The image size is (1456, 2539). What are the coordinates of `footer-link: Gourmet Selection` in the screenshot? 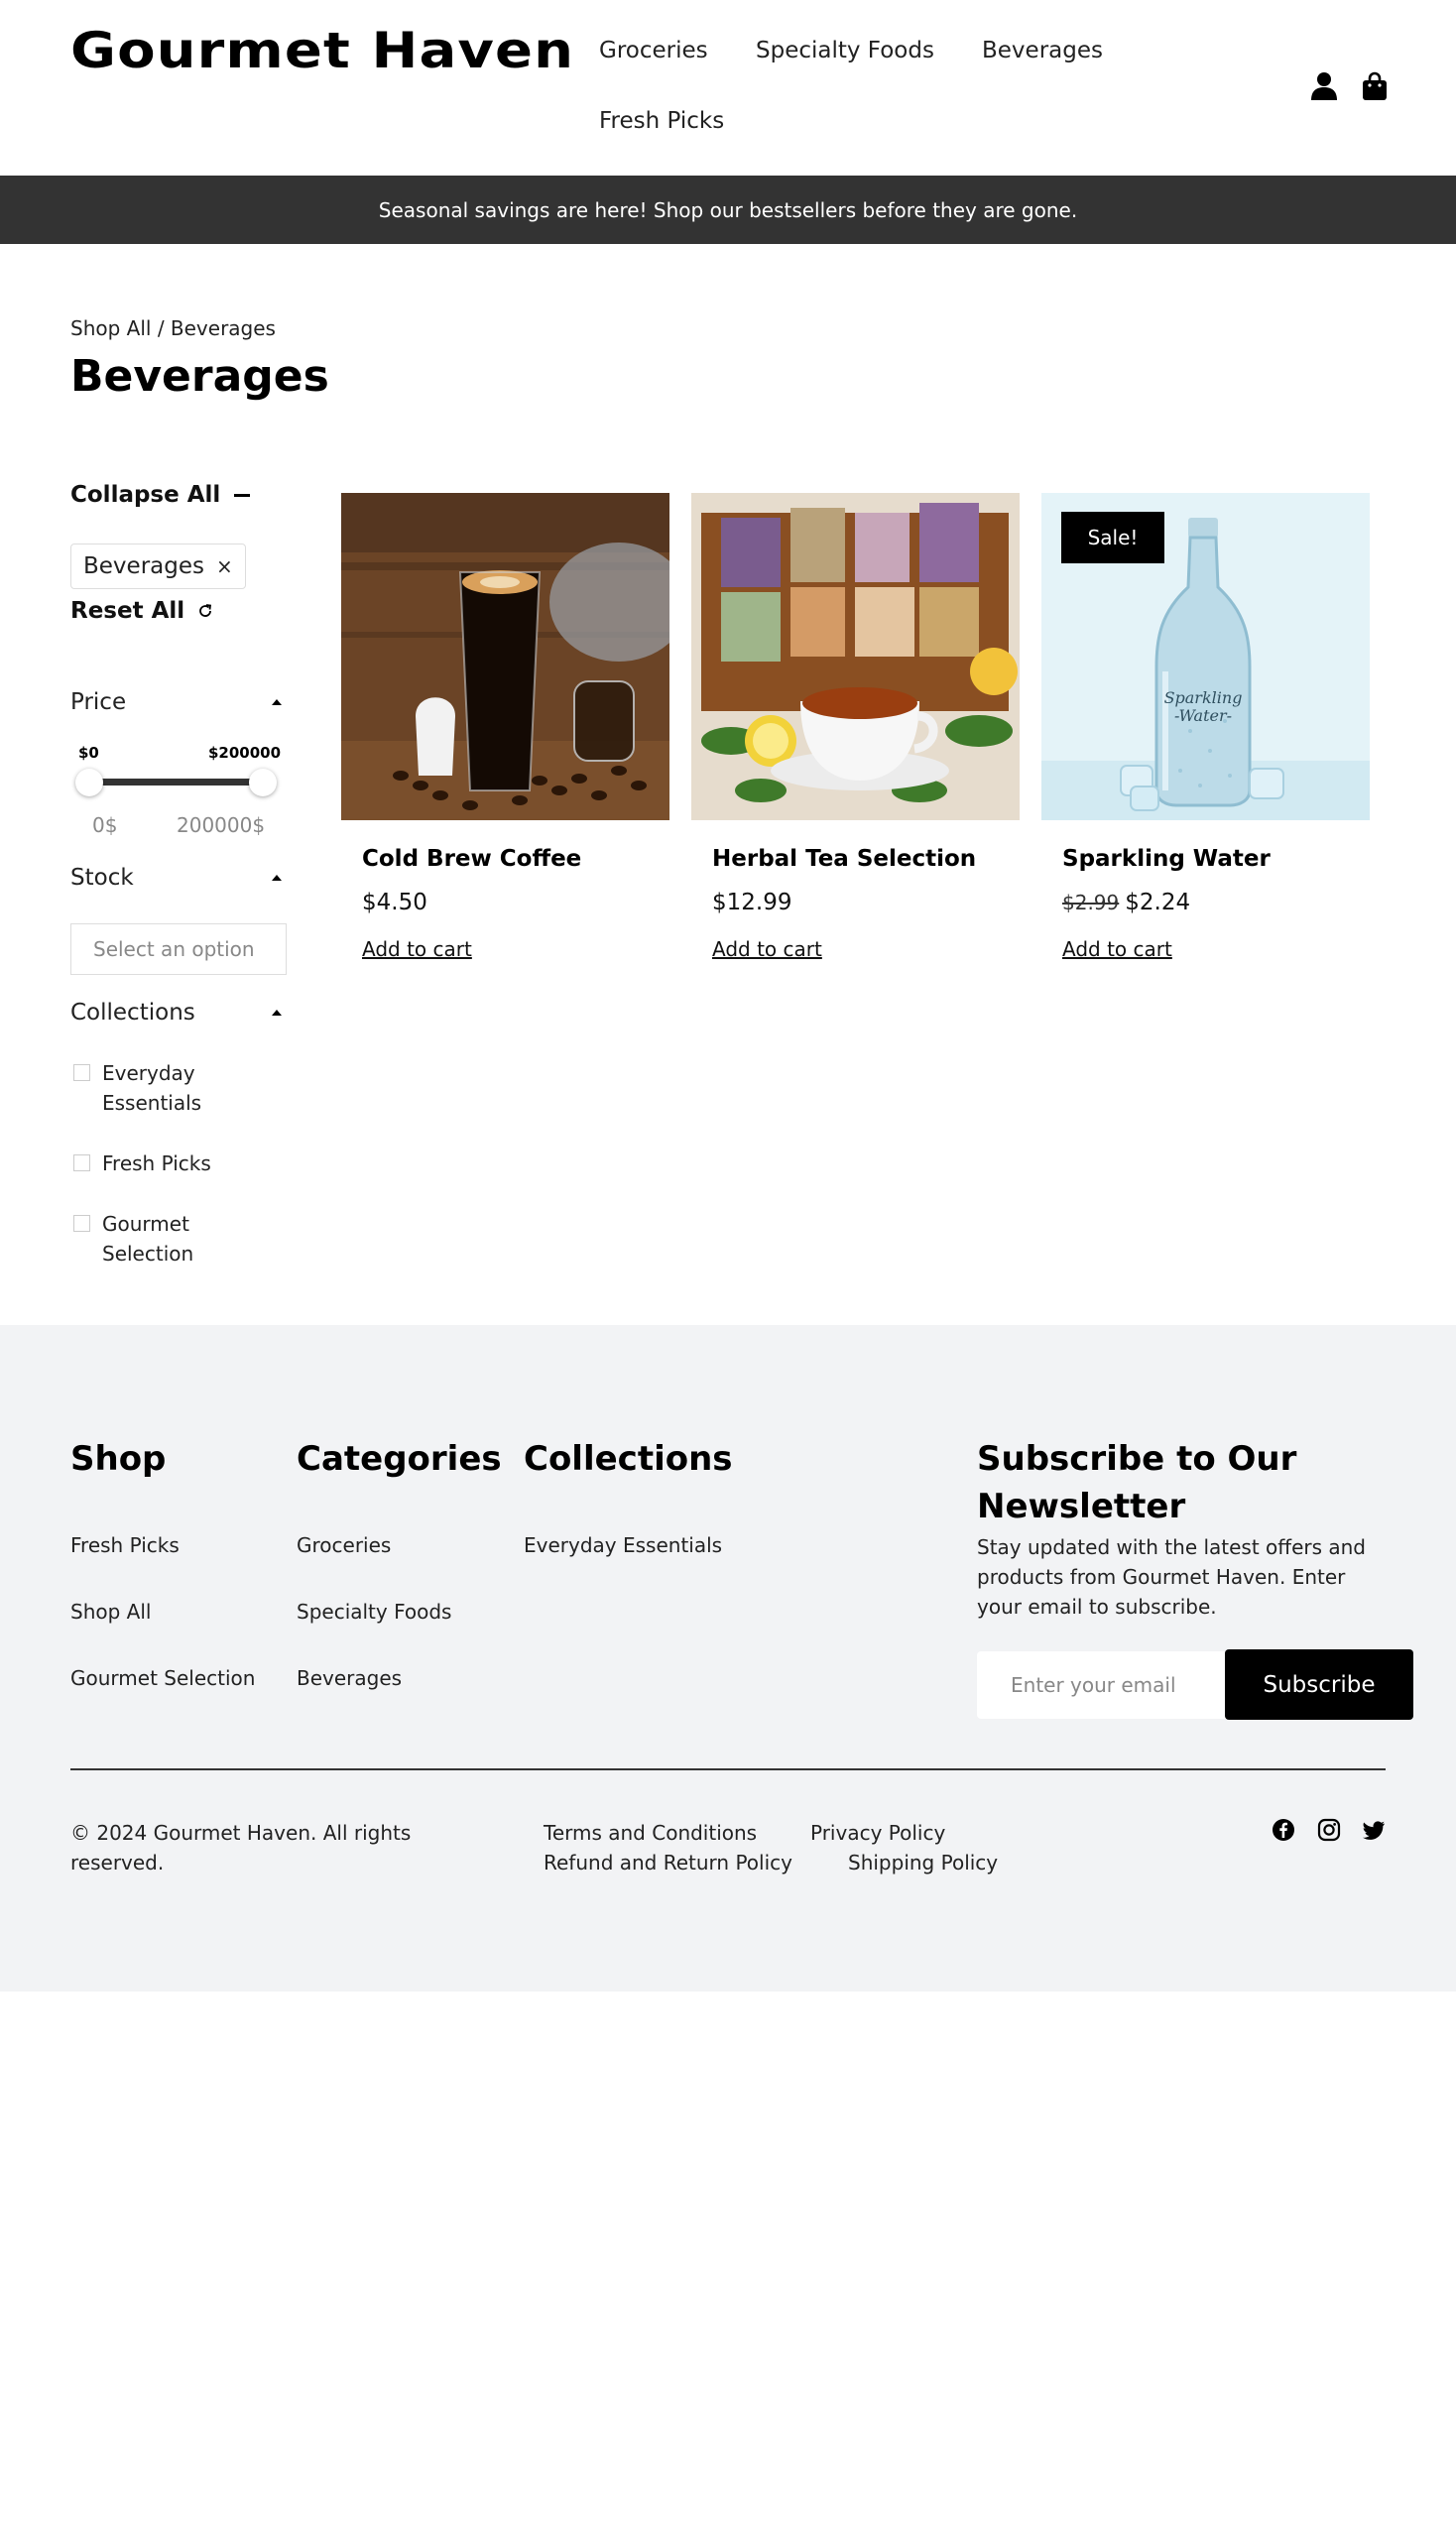 It's located at (162, 1678).